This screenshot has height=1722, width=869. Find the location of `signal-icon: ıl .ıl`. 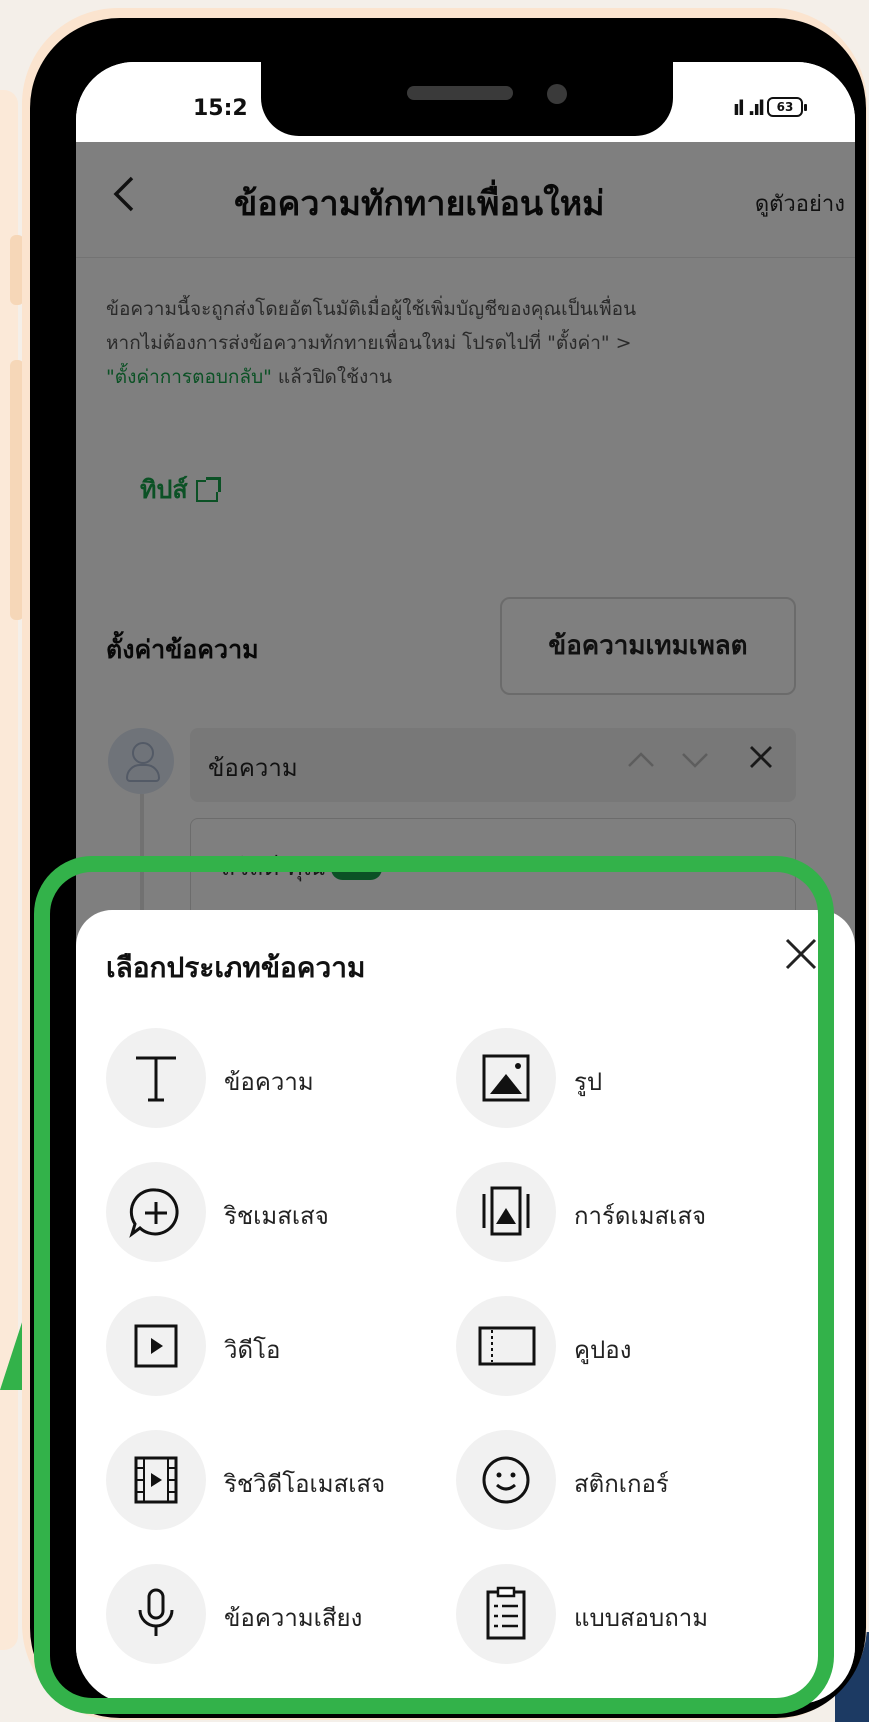

signal-icon: ıl .ıl is located at coordinates (749, 108).